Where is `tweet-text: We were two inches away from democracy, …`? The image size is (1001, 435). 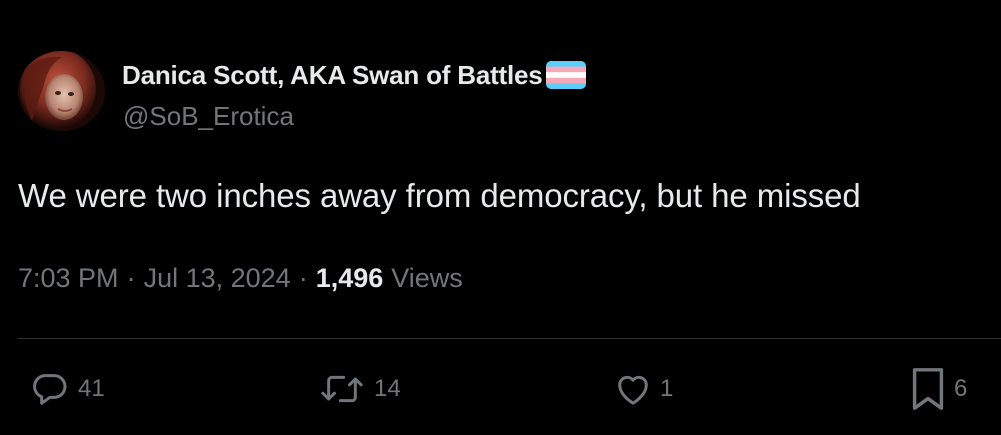
tweet-text: We were two inches away from democracy, … is located at coordinates (439, 195).